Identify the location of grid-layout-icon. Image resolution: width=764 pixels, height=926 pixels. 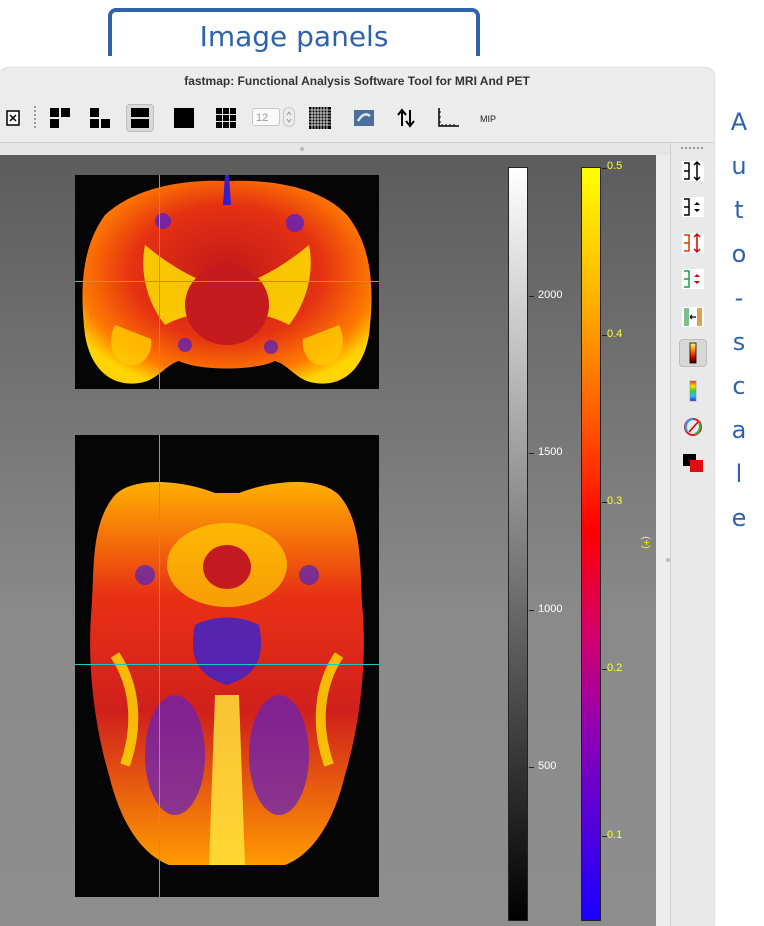
(226, 118).